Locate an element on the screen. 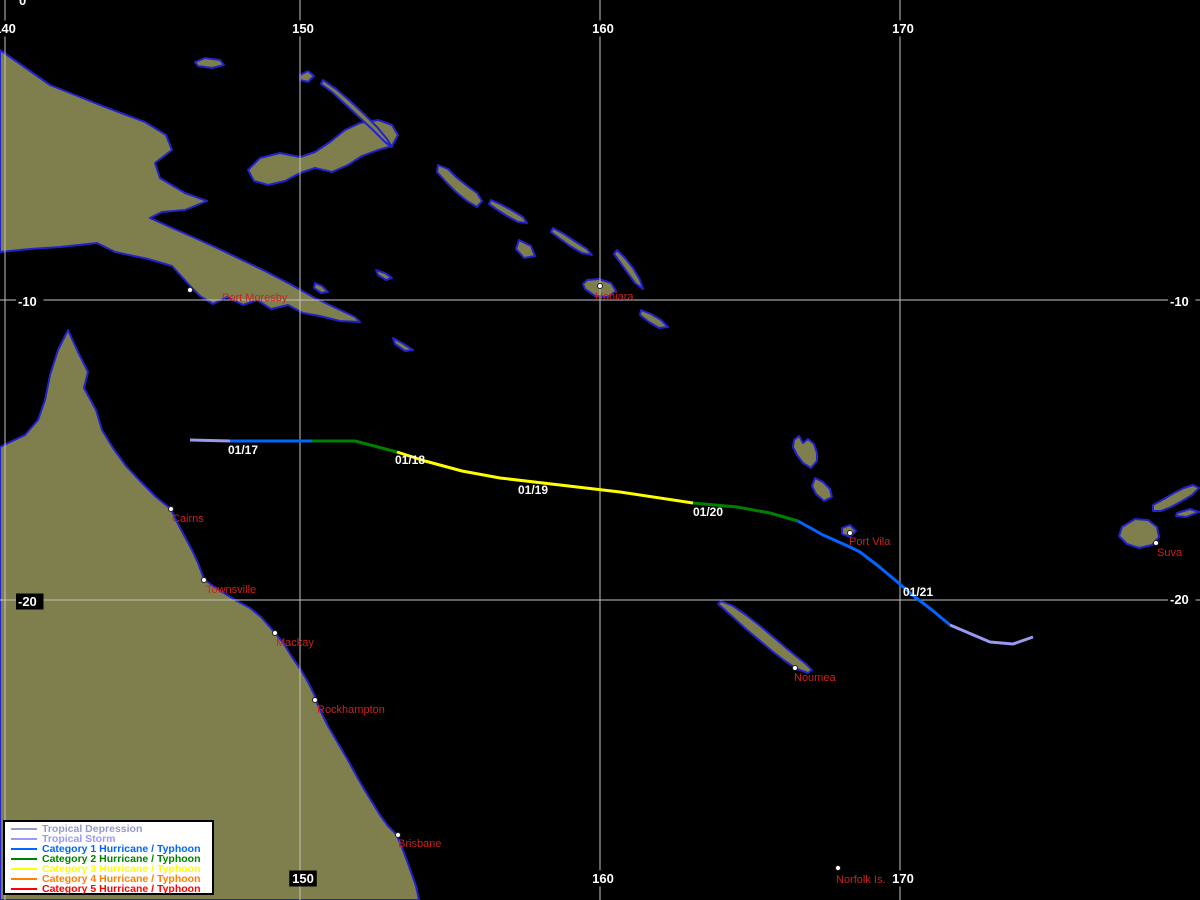 The height and width of the screenshot is (900, 1200). legend-item-label: Category 5 Hurricane / Typhoon is located at coordinates (121, 889).